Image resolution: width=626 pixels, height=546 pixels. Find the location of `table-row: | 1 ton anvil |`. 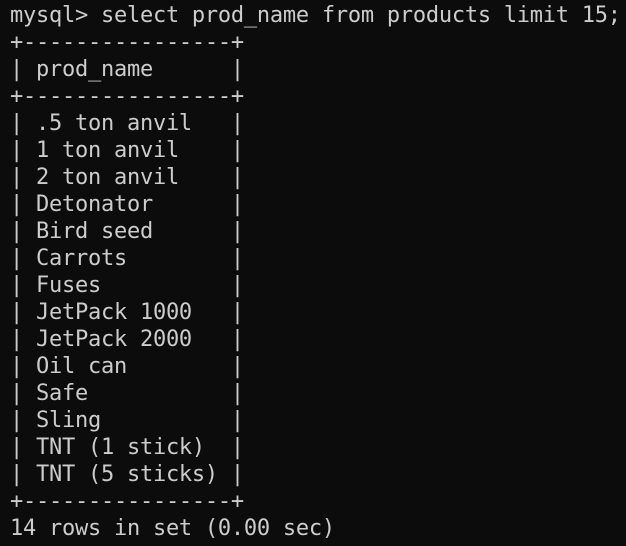

table-row: | 1 ton anvil | is located at coordinates (127, 150).